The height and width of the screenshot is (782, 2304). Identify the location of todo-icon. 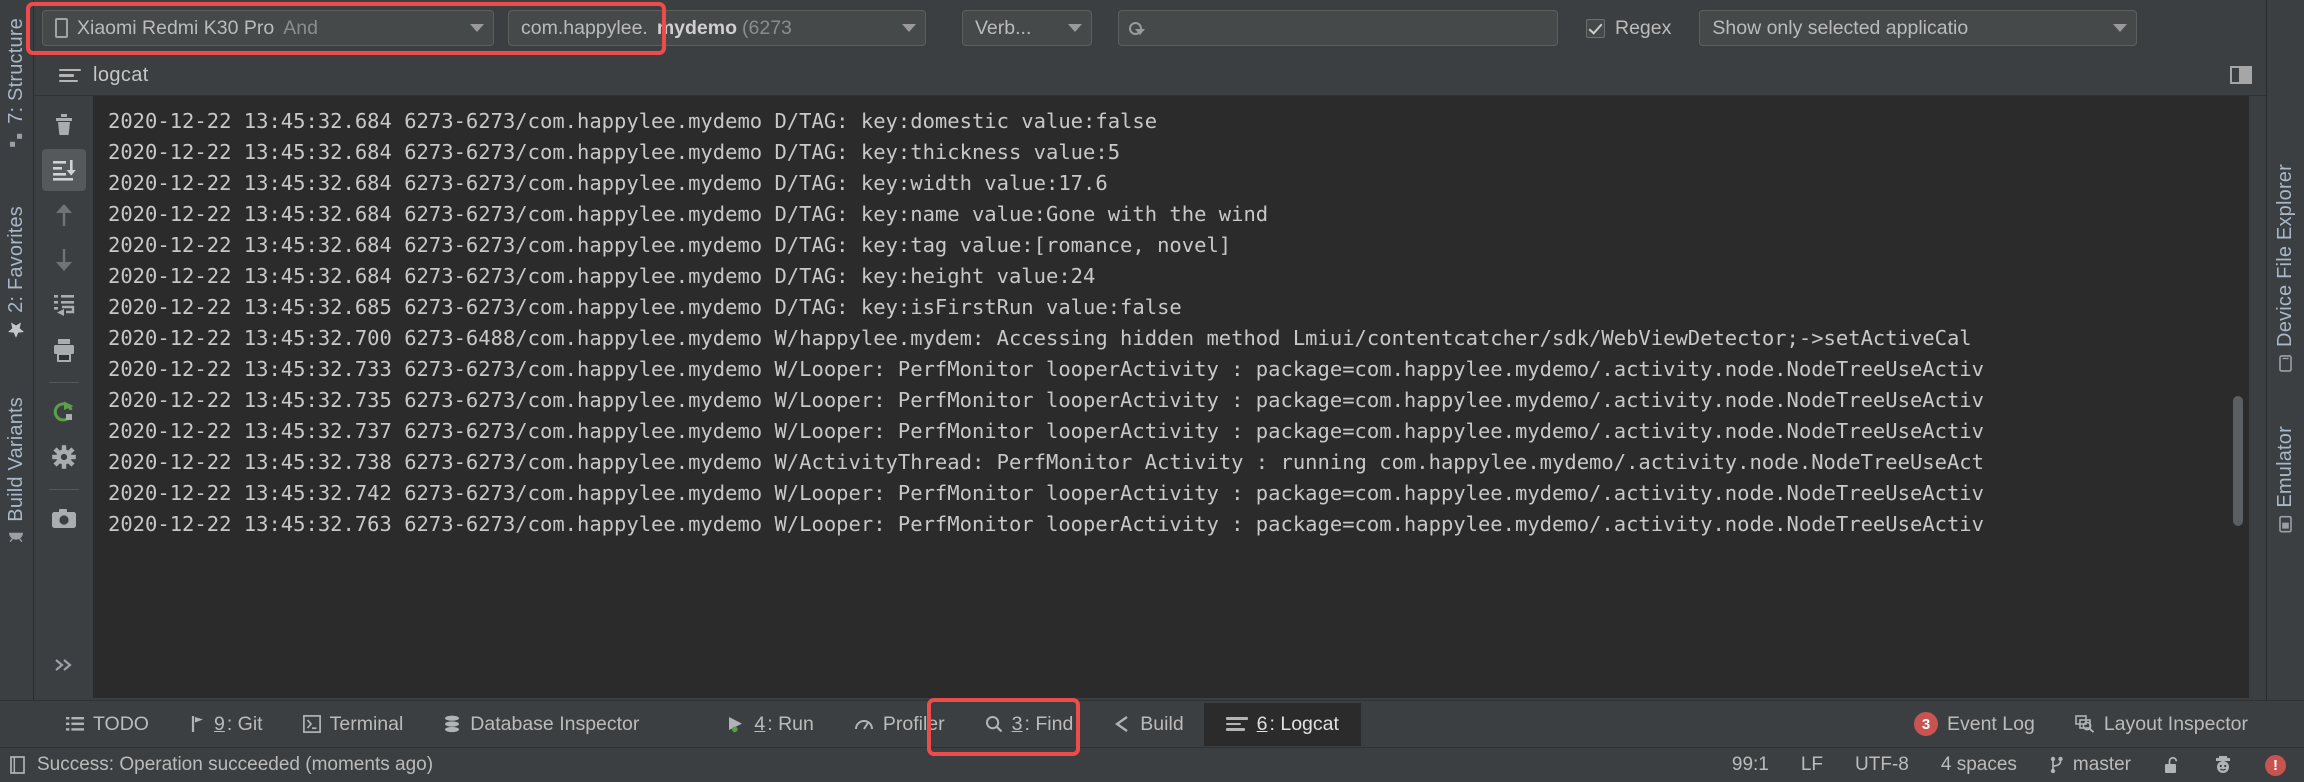
(75, 724).